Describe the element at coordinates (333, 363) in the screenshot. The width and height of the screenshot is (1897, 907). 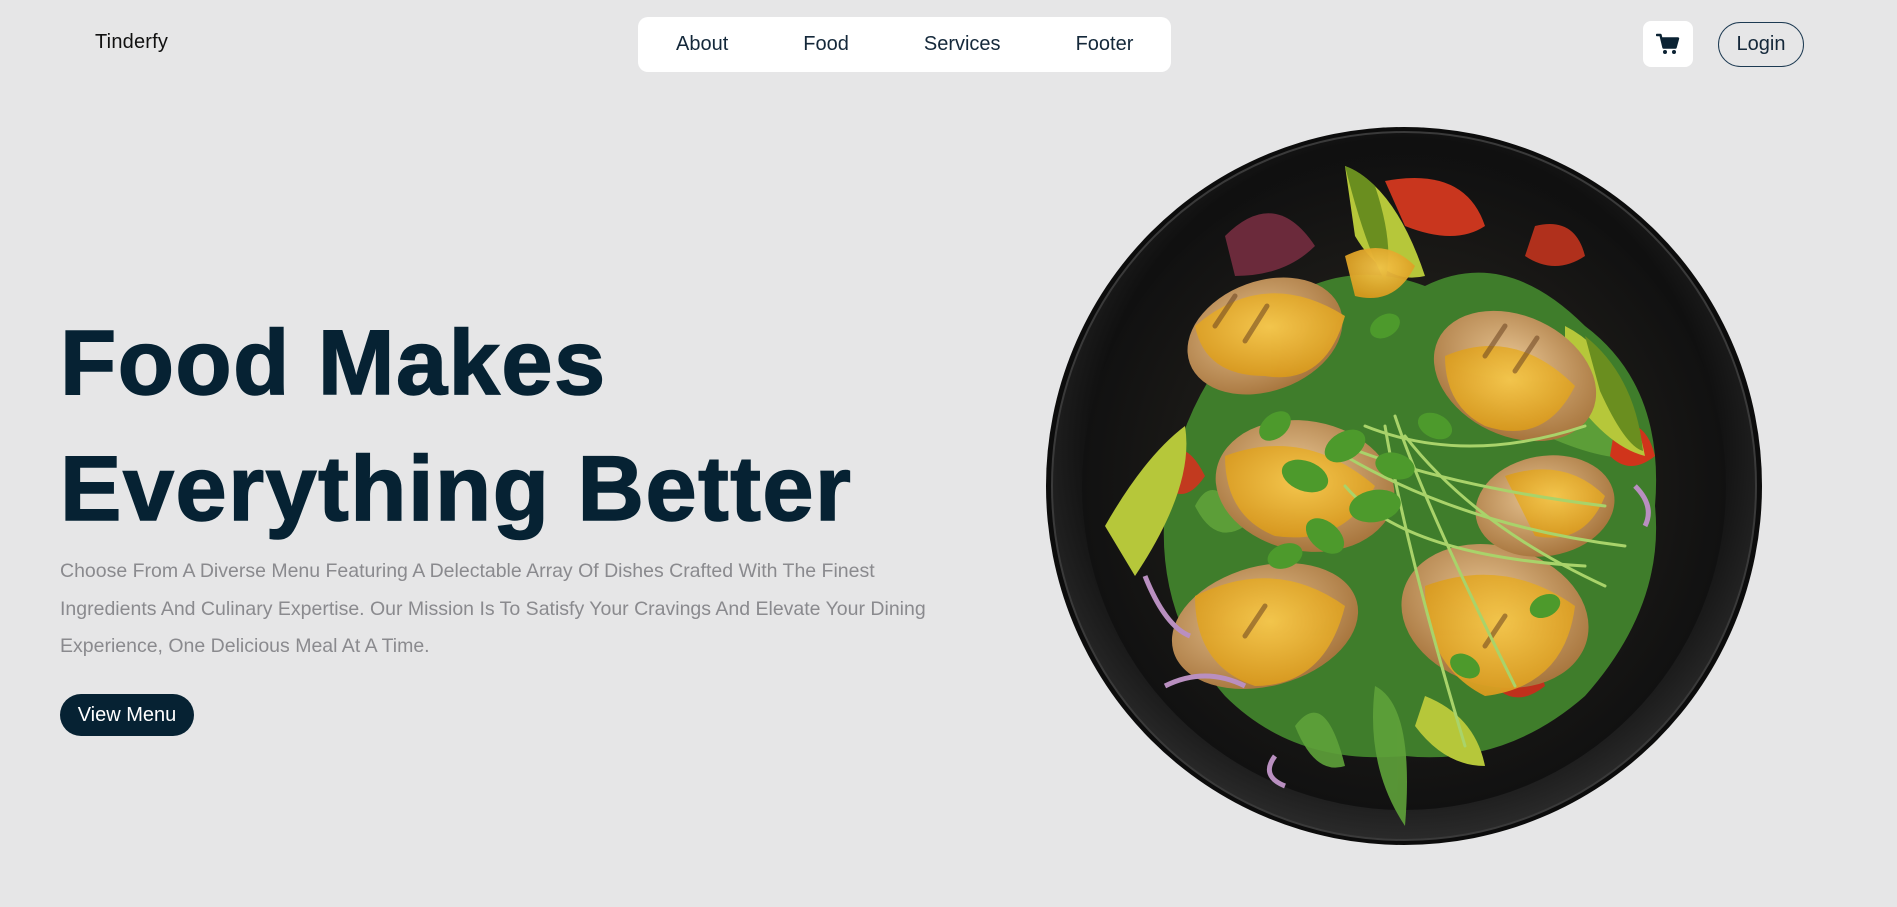
I see `hero-headline-line1: Food Makes` at that location.